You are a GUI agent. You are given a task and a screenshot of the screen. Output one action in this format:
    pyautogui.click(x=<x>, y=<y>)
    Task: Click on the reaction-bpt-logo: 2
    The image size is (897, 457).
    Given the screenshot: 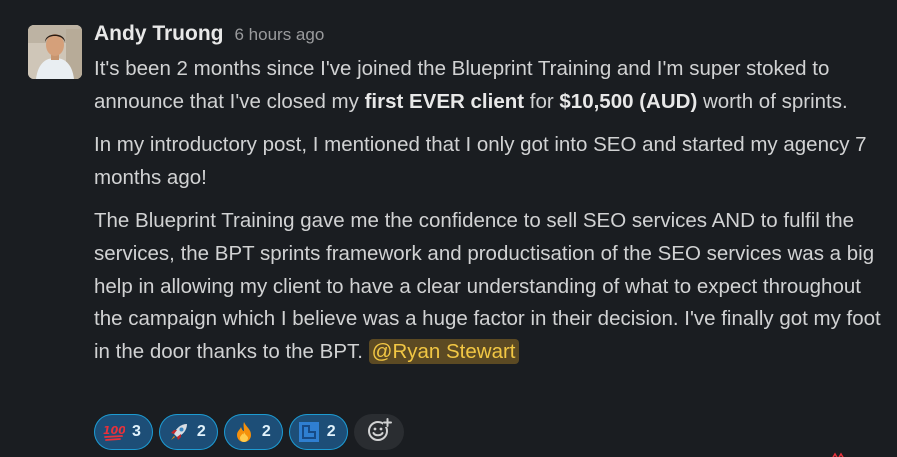 What is the action you would take?
    pyautogui.click(x=318, y=432)
    